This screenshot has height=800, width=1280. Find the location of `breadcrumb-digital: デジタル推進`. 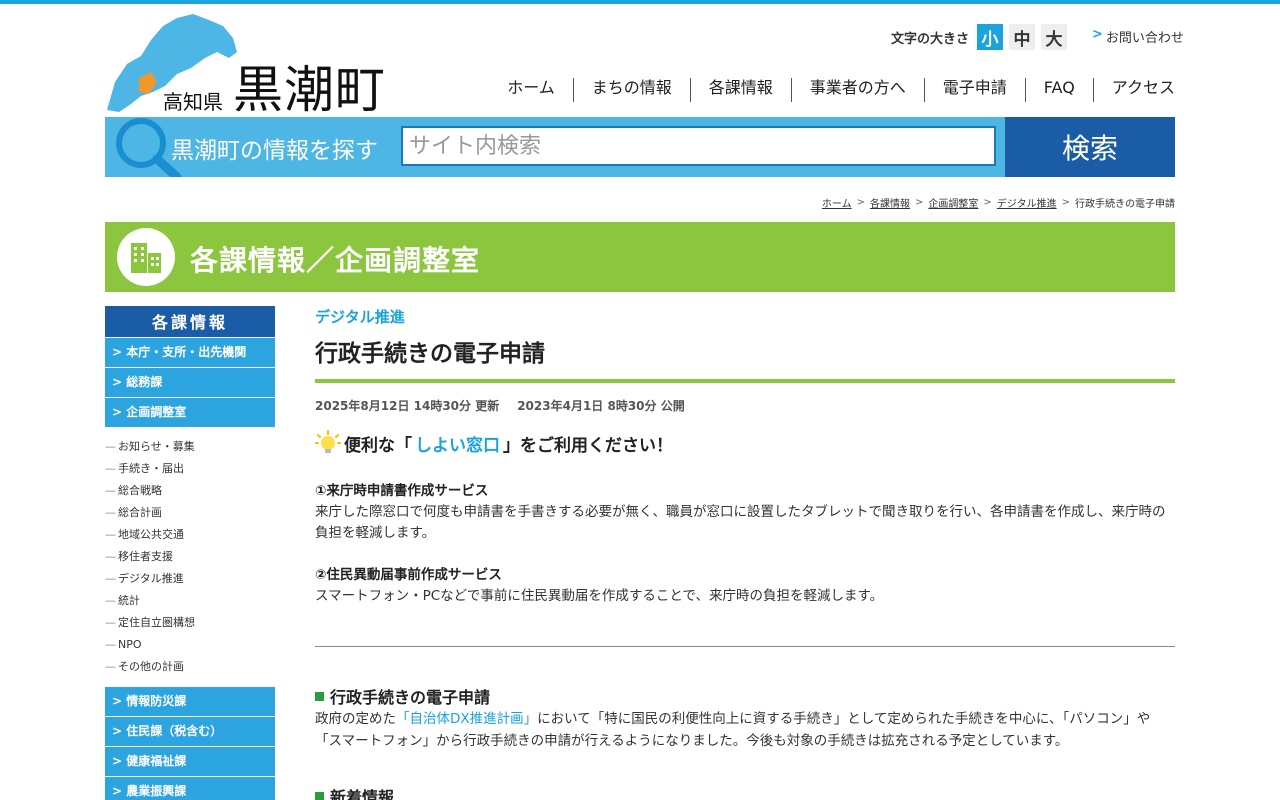

breadcrumb-digital: デジタル推進 is located at coordinates (1027, 202).